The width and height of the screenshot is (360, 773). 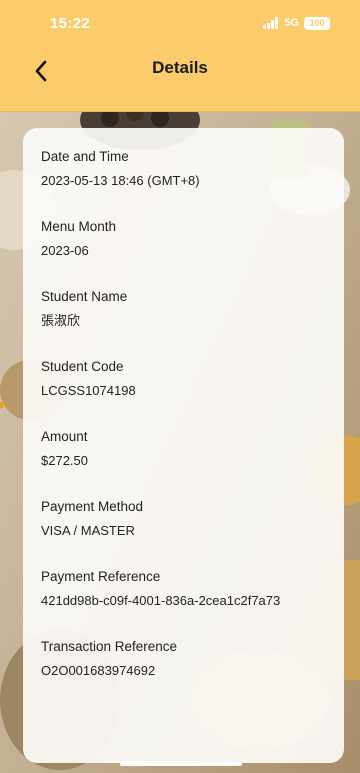 I want to click on field-date-time: Date and Time 2023-05-13 18:46 (GMT+8), so click(x=183, y=182).